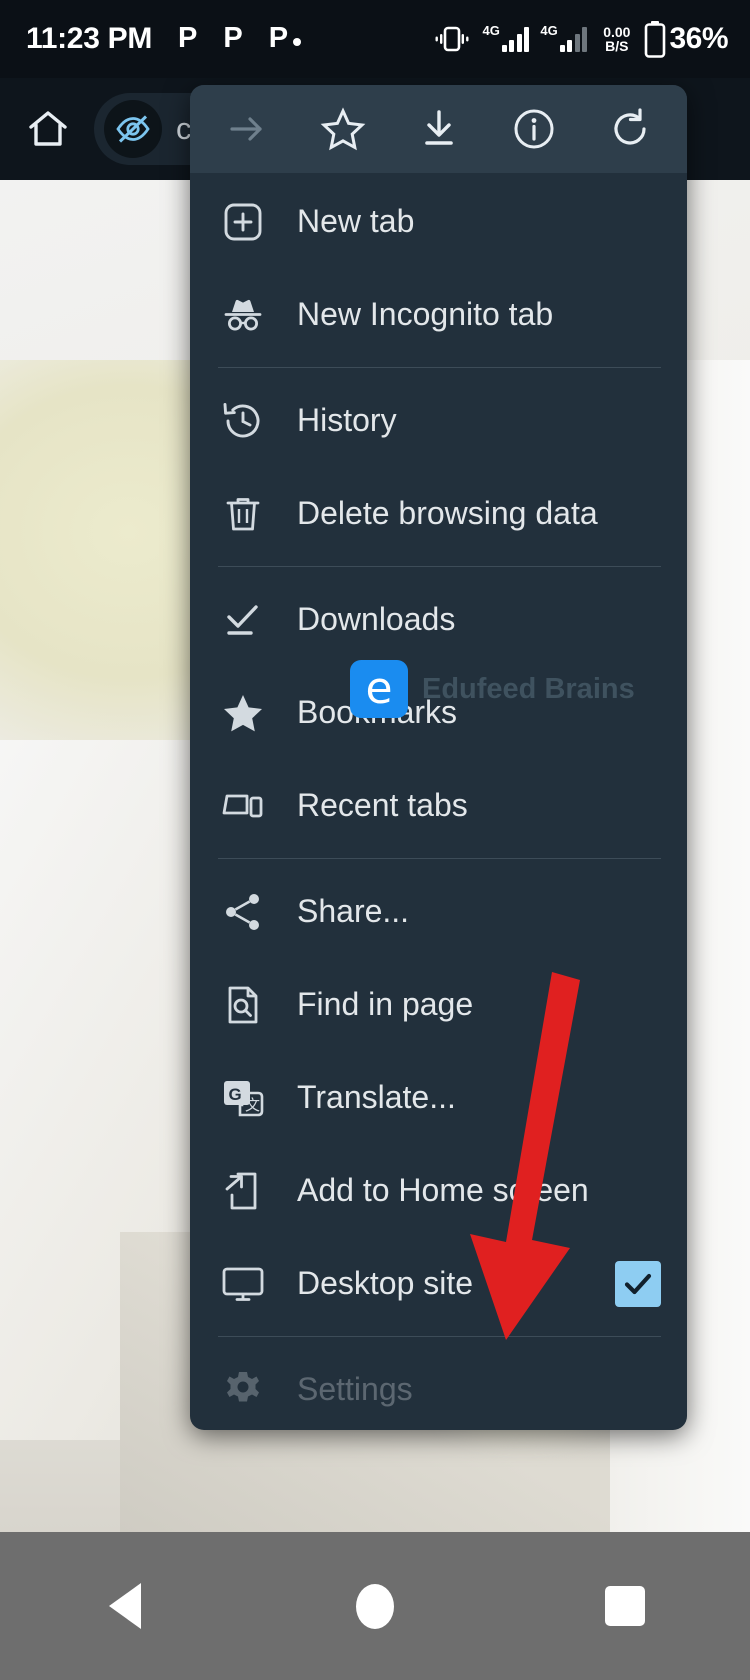 Image resolution: width=750 pixels, height=1680 pixels. I want to click on forward-arrow-icon, so click(246, 129).